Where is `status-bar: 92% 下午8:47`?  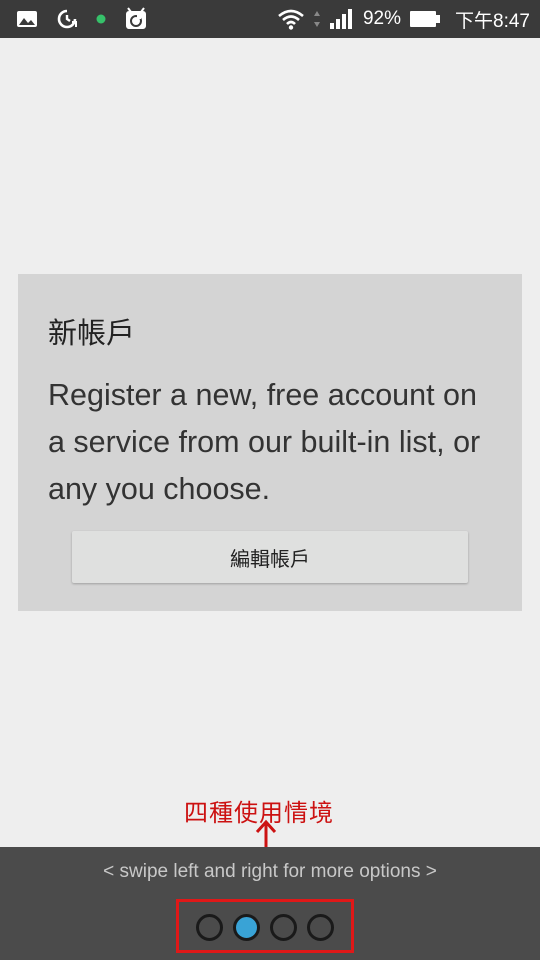
status-bar: 92% 下午8:47 is located at coordinates (270, 19).